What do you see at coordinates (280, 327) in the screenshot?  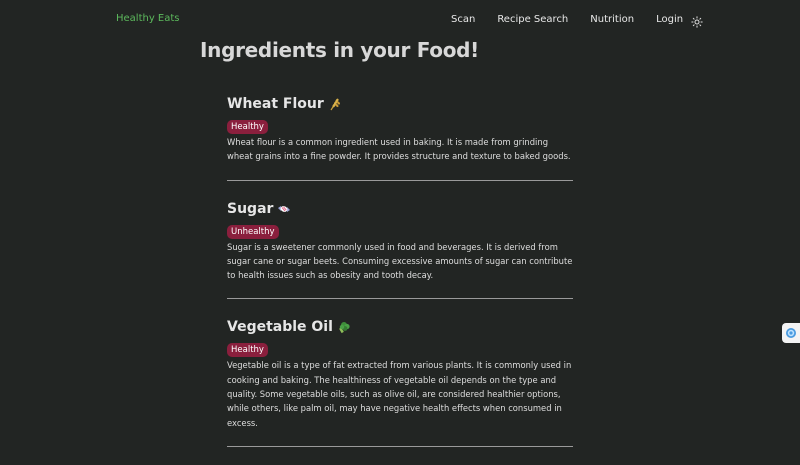 I see `ingredient-name: Vegetable Oil` at bounding box center [280, 327].